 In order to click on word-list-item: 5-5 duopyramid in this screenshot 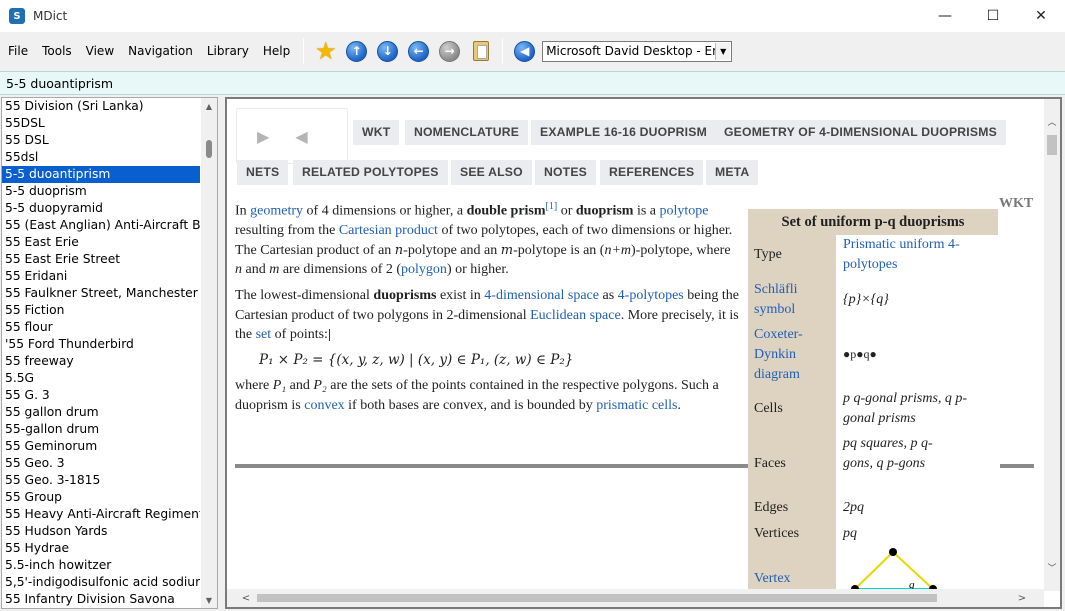, I will do `click(101, 208)`.